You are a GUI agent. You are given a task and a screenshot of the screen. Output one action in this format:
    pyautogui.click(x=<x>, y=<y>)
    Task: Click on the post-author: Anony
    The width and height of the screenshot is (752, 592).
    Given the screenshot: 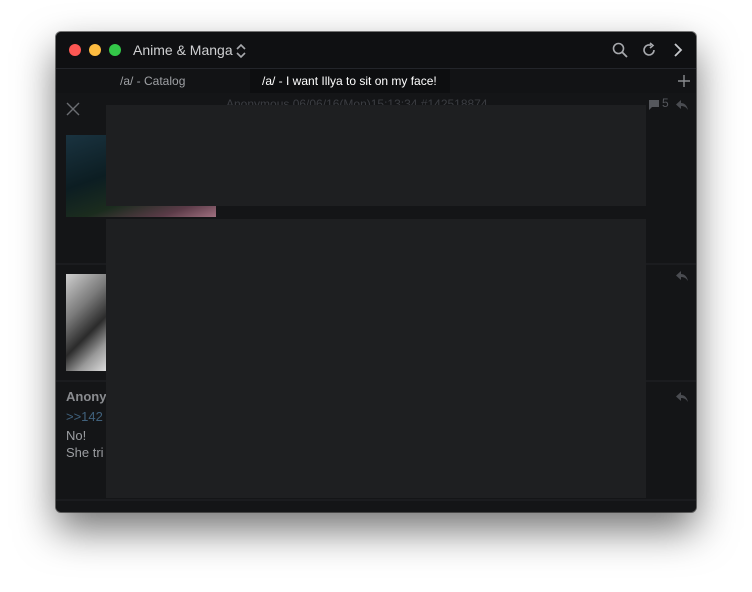 What is the action you would take?
    pyautogui.click(x=86, y=396)
    